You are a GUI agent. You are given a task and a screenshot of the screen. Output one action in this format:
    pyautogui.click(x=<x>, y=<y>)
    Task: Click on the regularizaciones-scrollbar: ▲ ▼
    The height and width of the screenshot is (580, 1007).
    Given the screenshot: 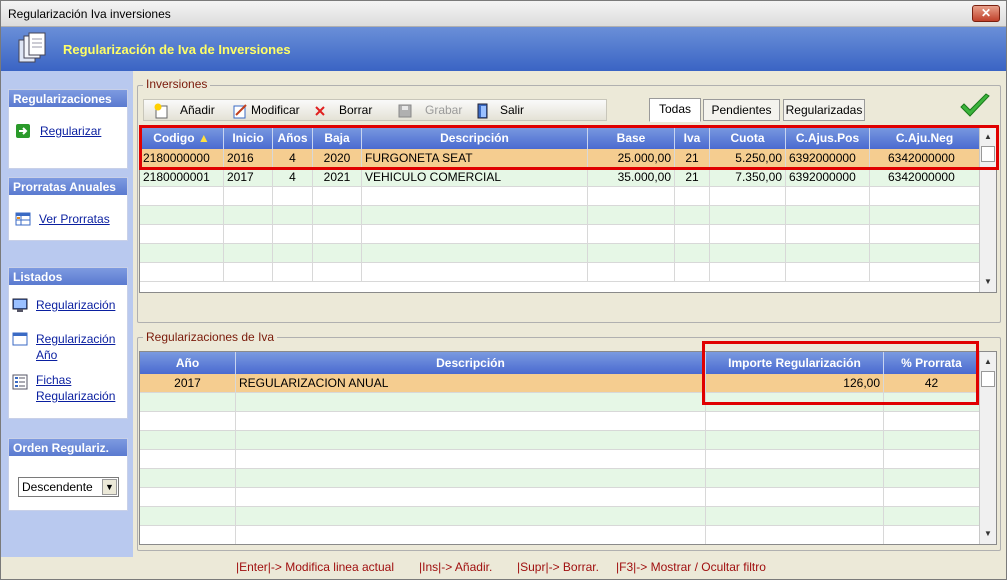 What is the action you would take?
    pyautogui.click(x=987, y=448)
    